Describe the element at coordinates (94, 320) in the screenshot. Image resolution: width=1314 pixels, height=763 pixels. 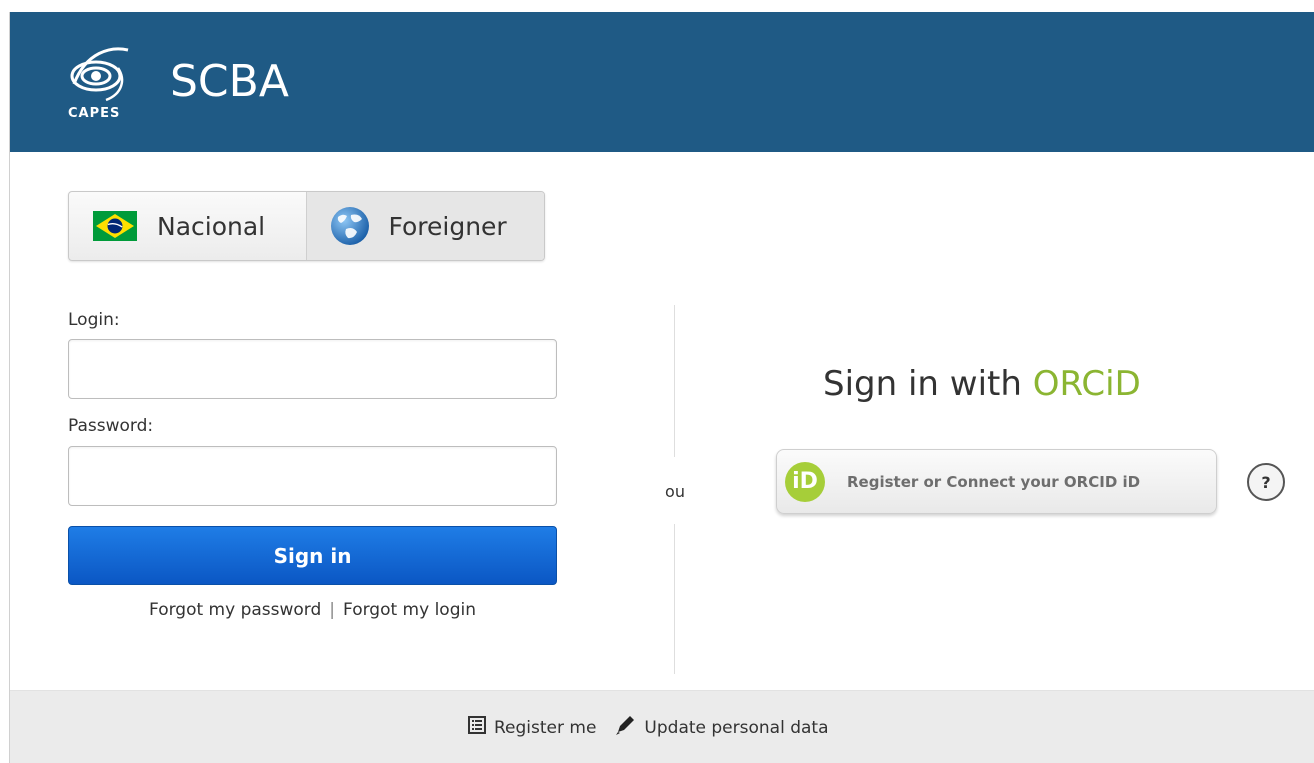
I see `login-label: Login:` at that location.